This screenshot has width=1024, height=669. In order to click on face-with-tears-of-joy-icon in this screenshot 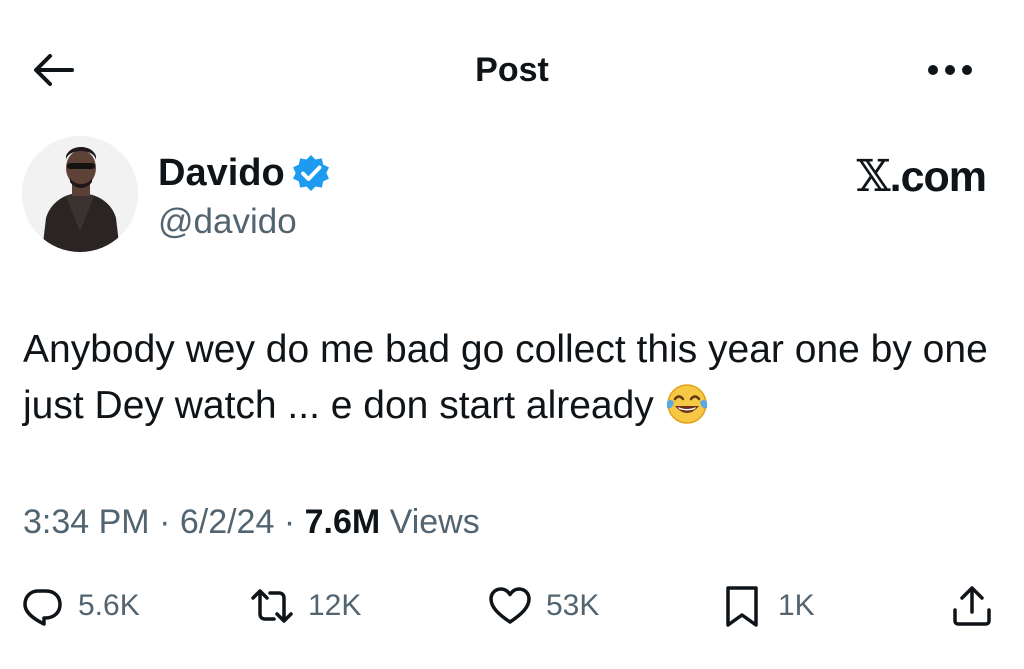, I will do `click(687, 403)`.